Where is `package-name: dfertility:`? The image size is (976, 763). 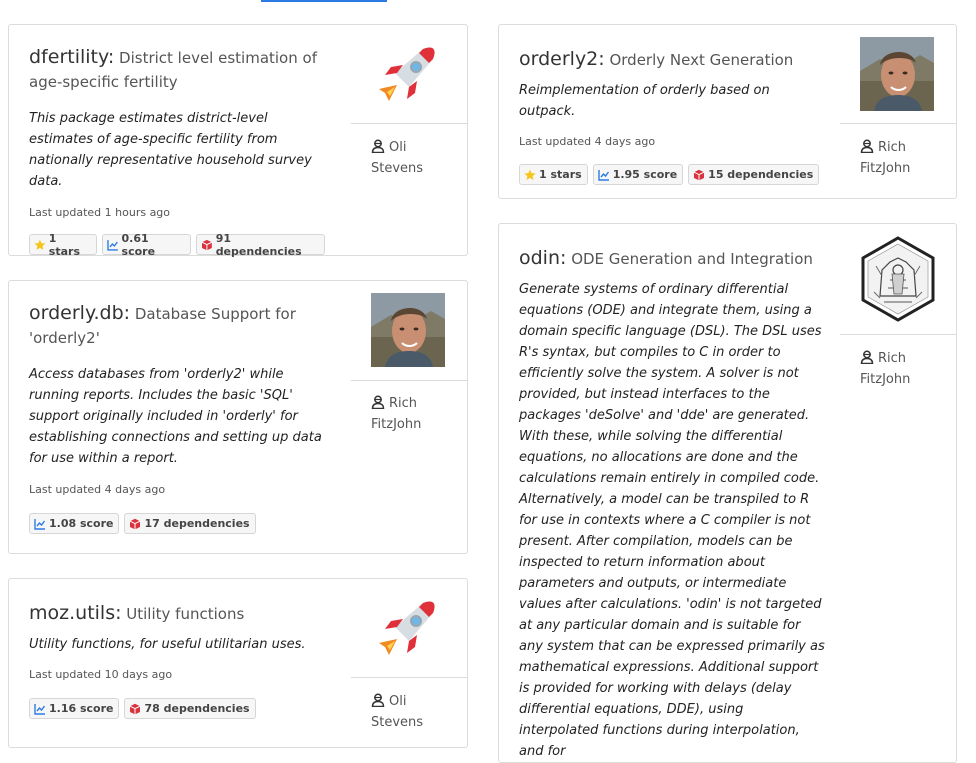 package-name: dfertility: is located at coordinates (71, 57).